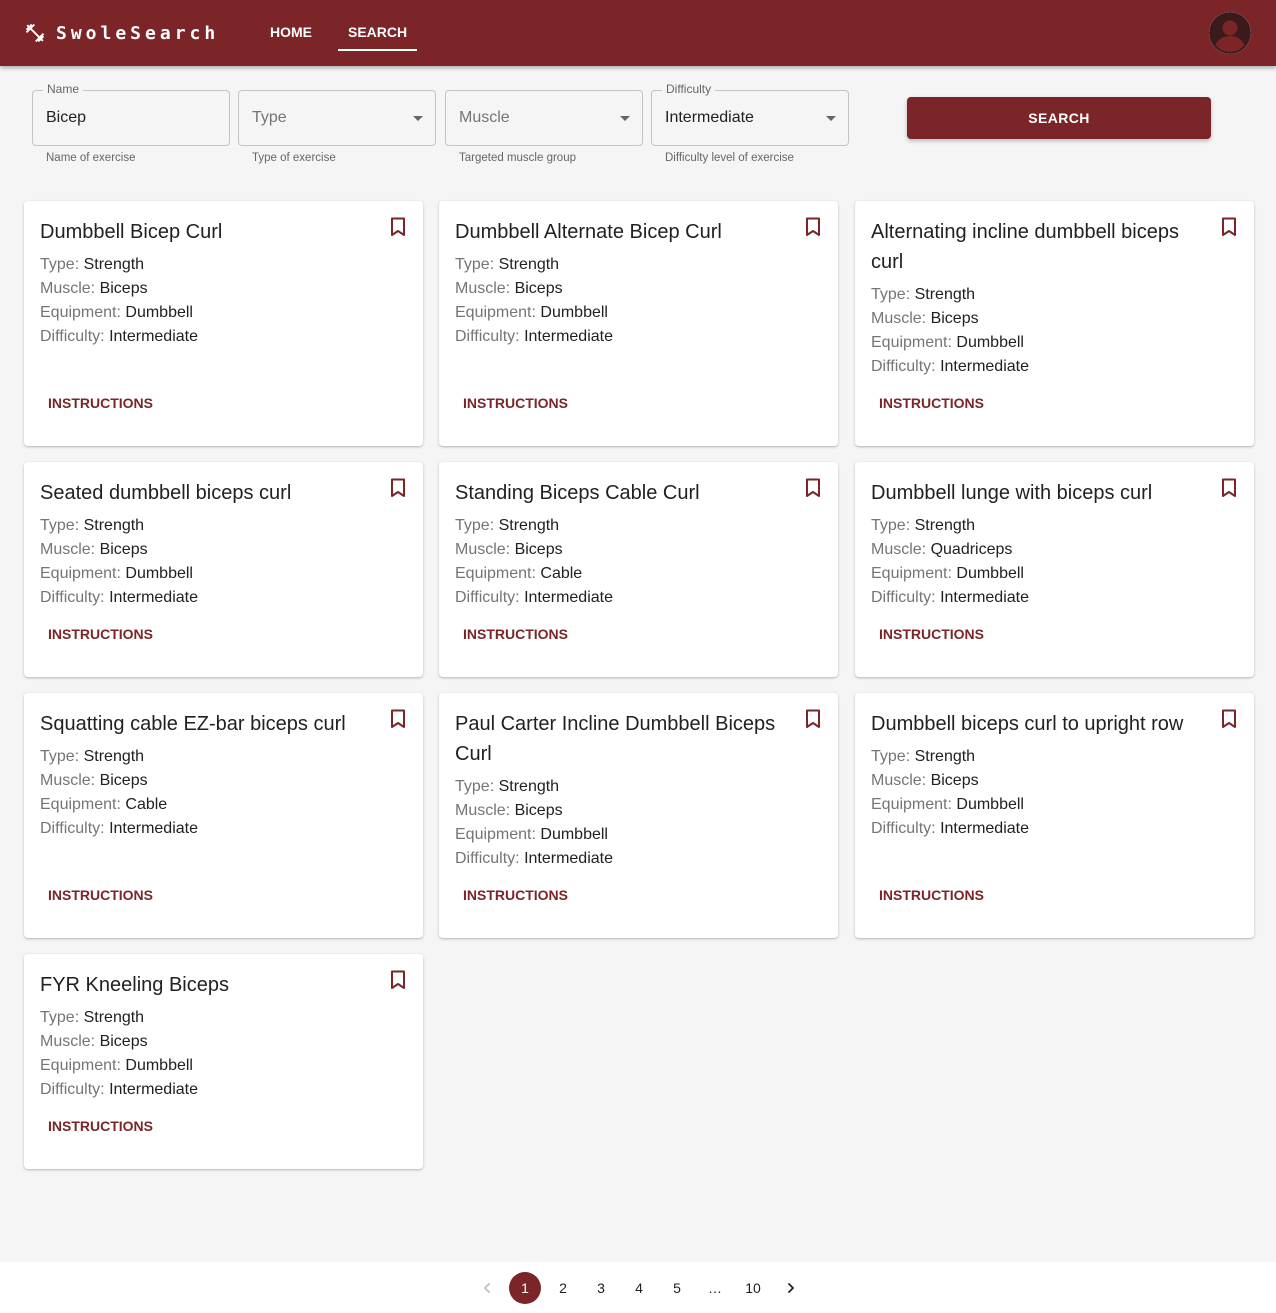 Image resolution: width=1276 pixels, height=1313 pixels. Describe the element at coordinates (1059, 118) in the screenshot. I see `search-button: SEARCH` at that location.